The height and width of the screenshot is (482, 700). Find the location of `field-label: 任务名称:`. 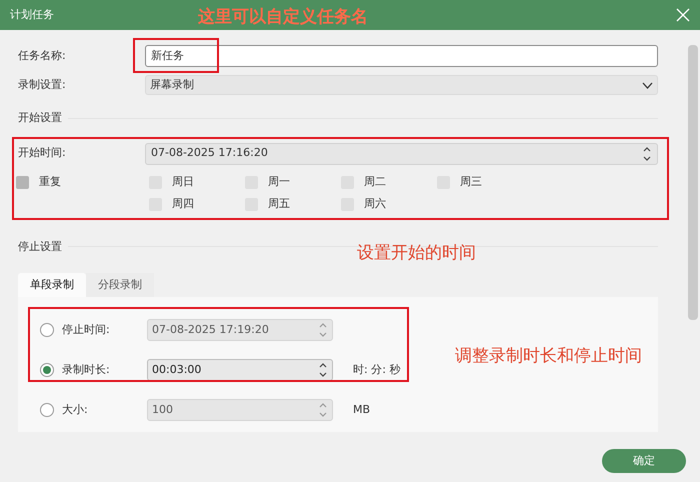

field-label: 任务名称: is located at coordinates (42, 56).